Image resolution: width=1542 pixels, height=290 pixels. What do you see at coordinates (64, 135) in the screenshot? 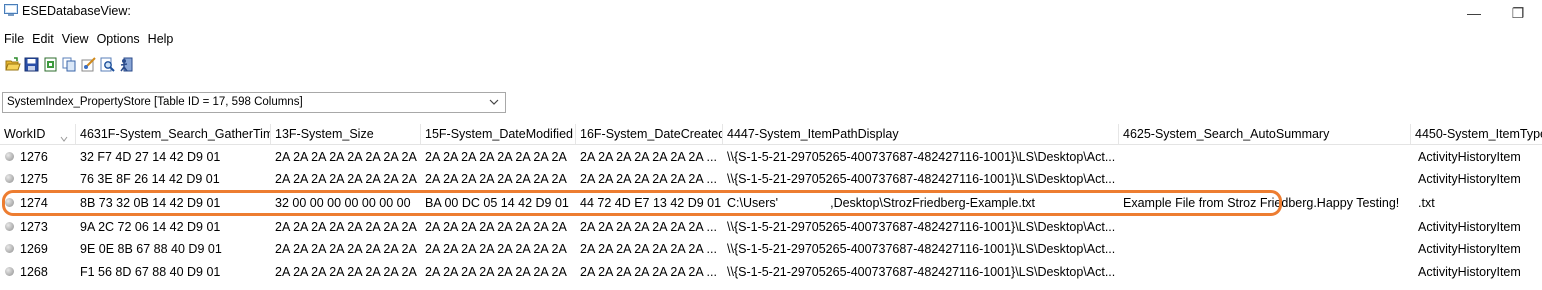
I see `sort-ascending-icon` at bounding box center [64, 135].